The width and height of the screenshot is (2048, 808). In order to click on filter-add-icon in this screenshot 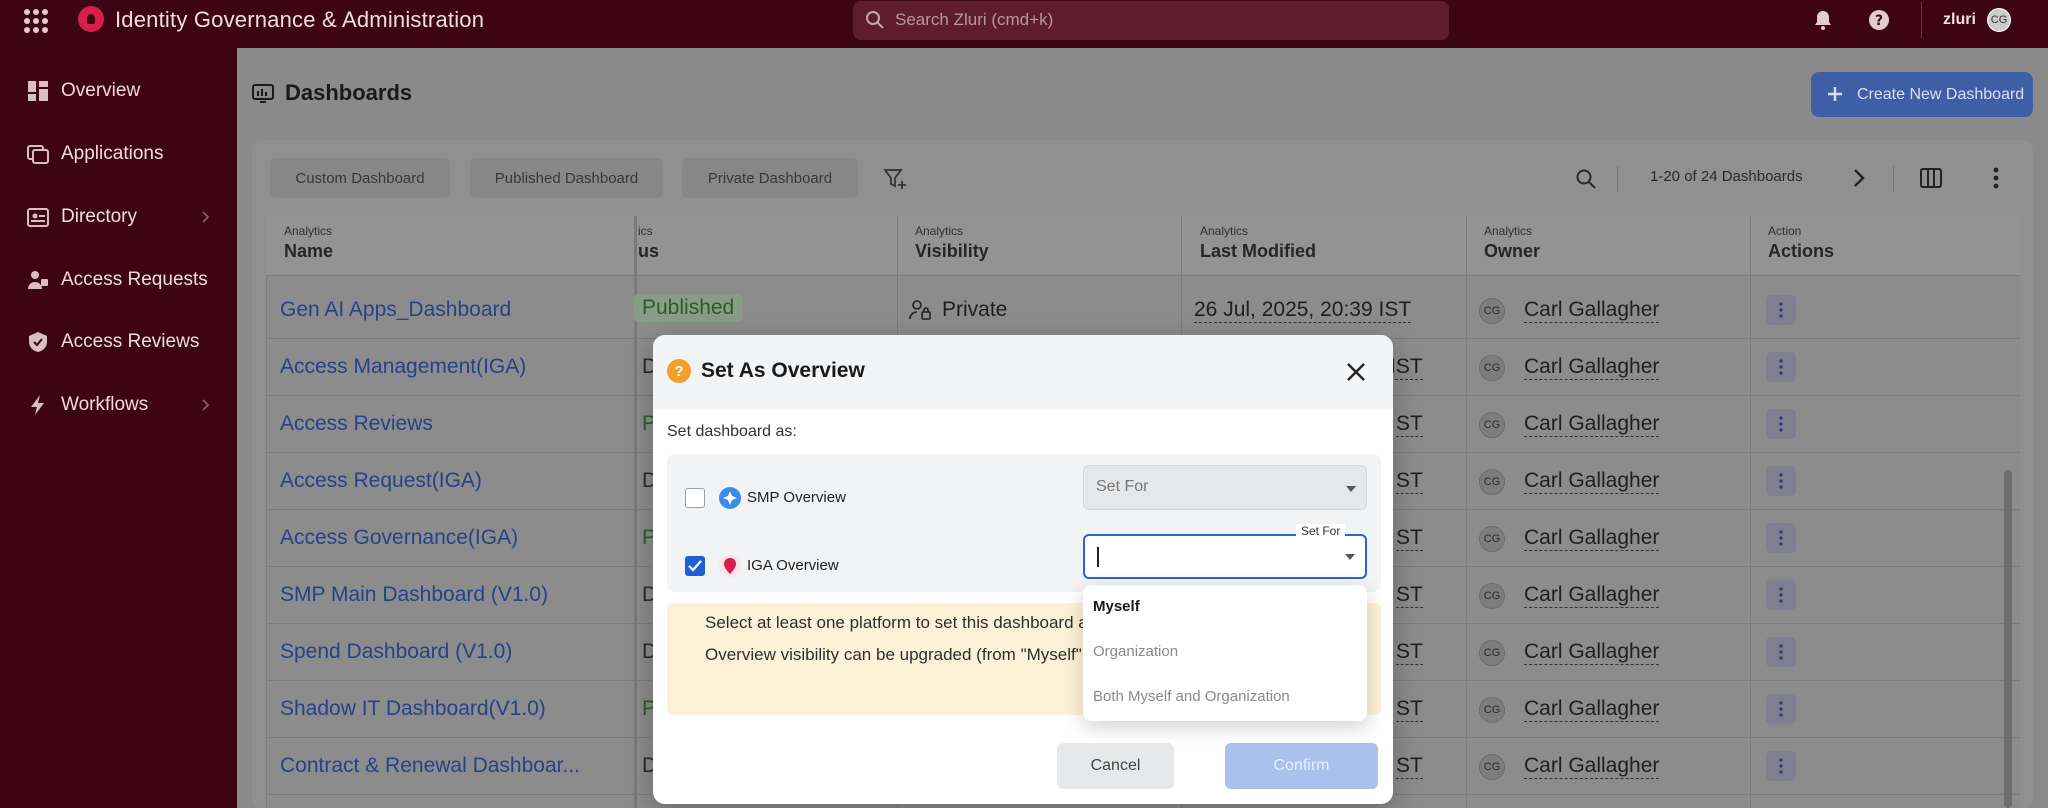, I will do `click(895, 179)`.